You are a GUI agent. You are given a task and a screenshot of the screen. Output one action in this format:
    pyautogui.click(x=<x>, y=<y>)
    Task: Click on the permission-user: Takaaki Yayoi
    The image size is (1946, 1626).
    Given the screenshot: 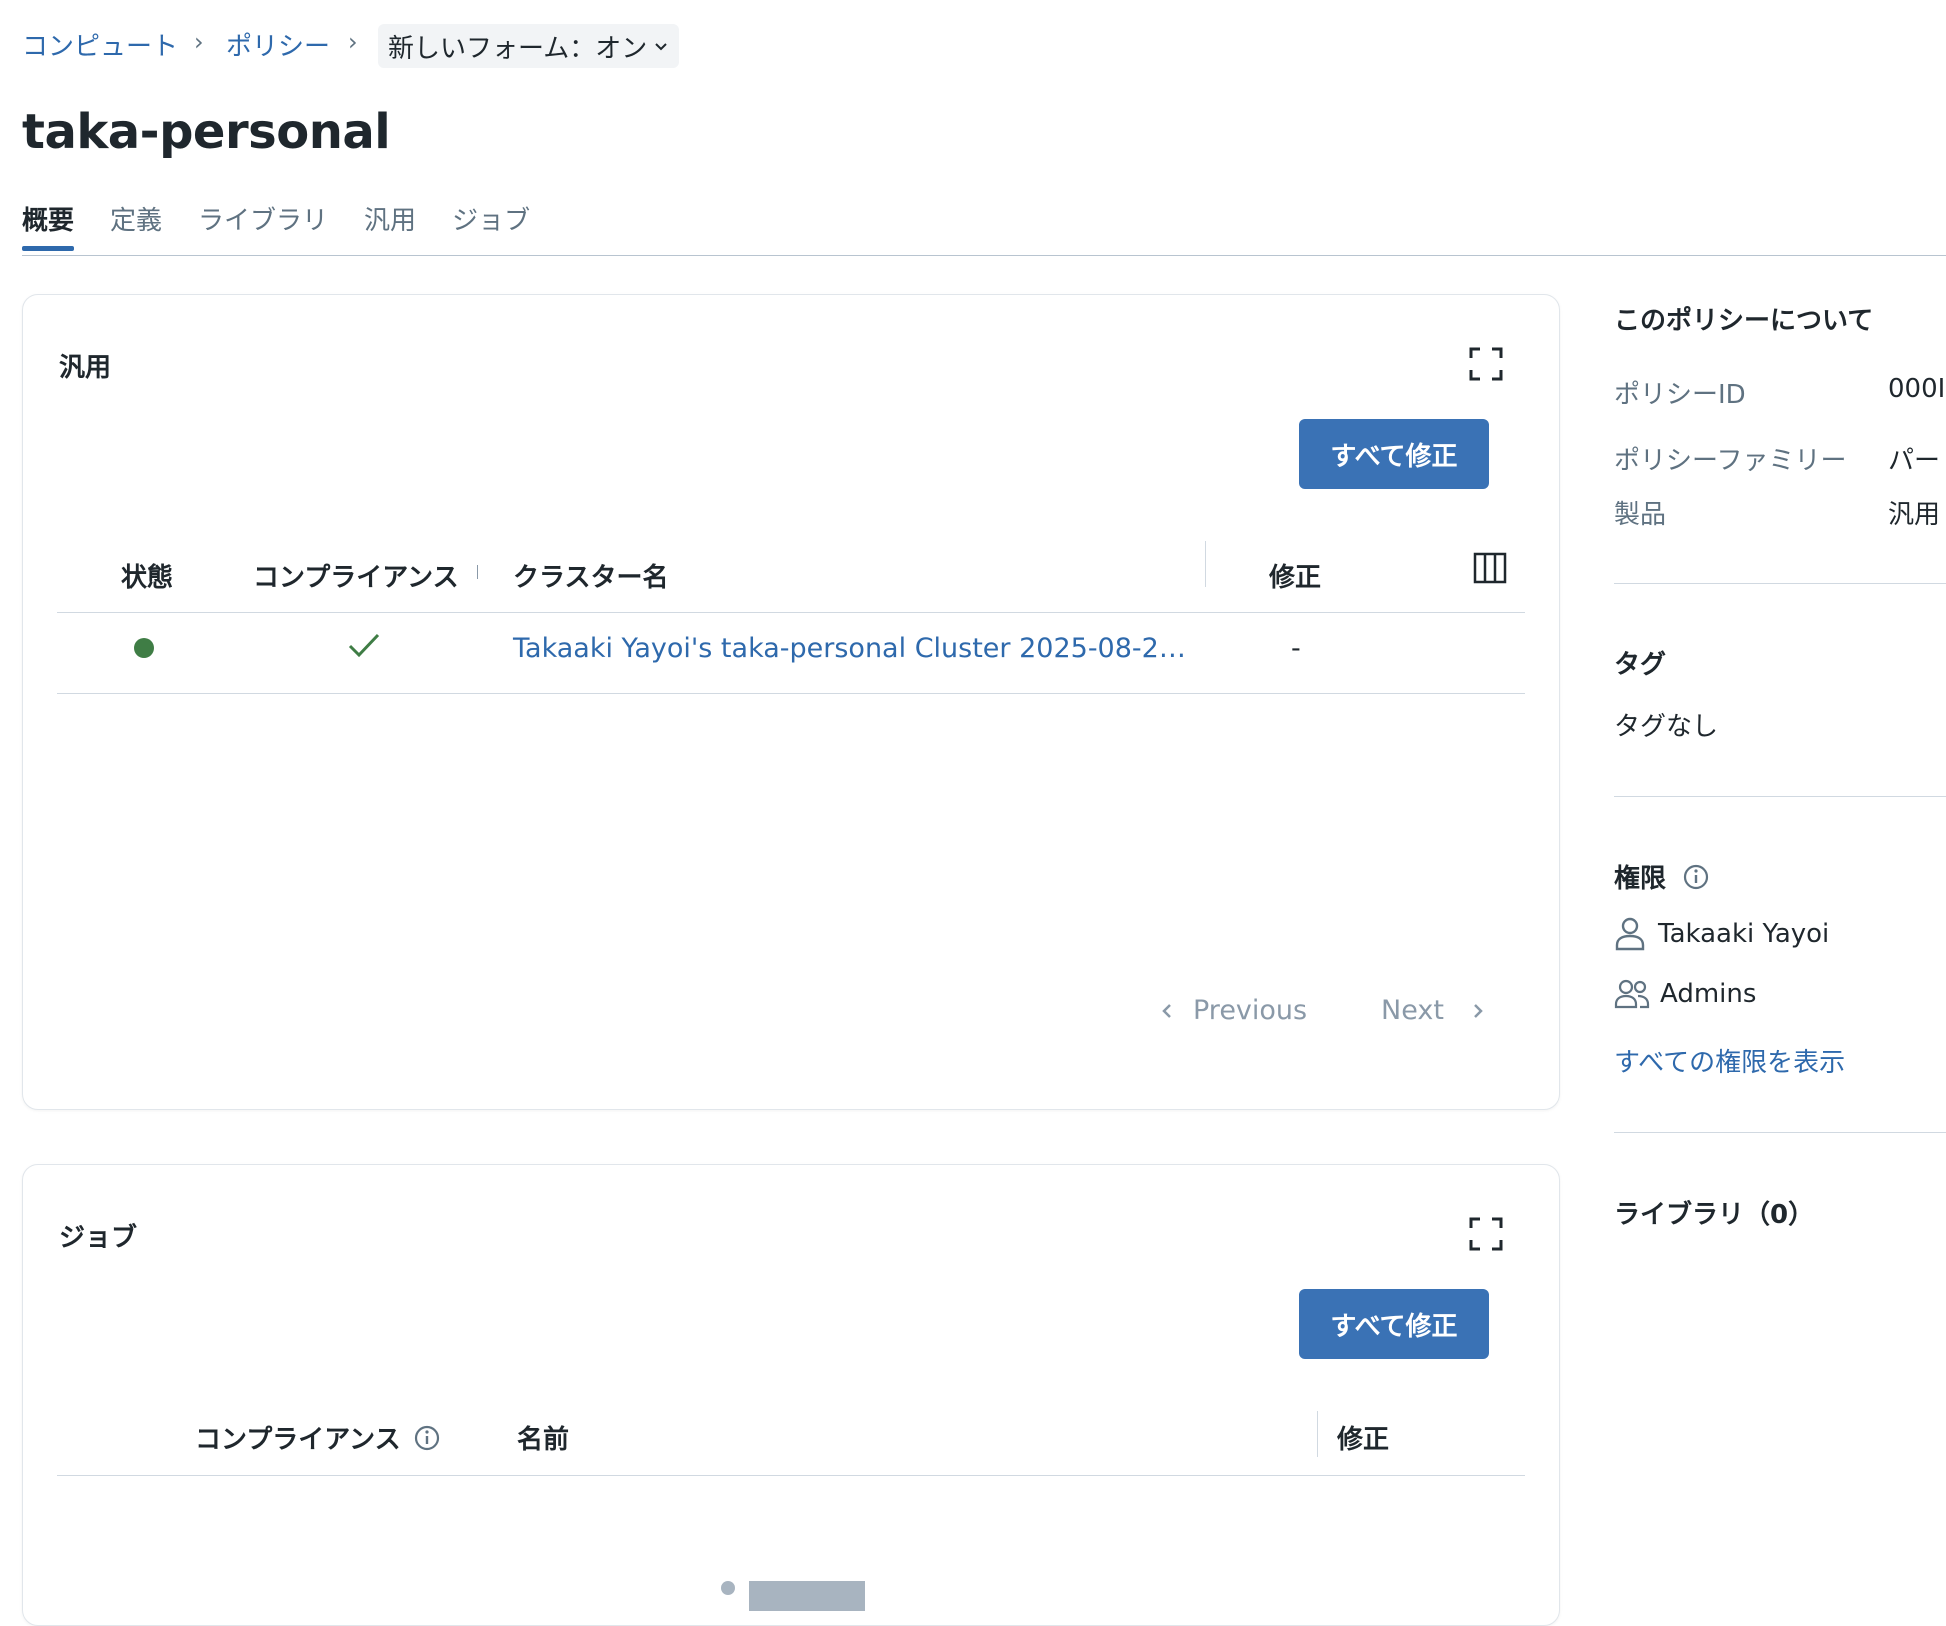 What is the action you would take?
    pyautogui.click(x=1721, y=934)
    